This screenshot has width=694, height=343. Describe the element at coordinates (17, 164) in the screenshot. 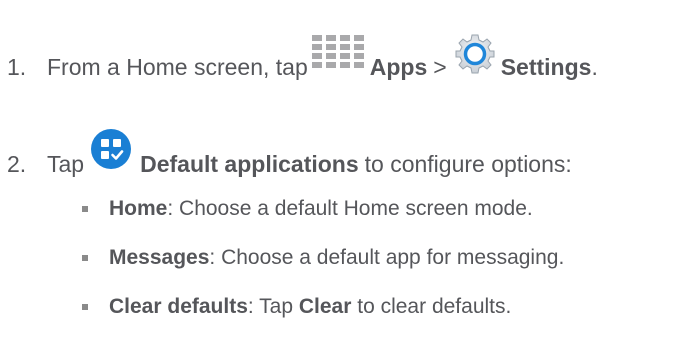

I see `step-number: 2.` at that location.